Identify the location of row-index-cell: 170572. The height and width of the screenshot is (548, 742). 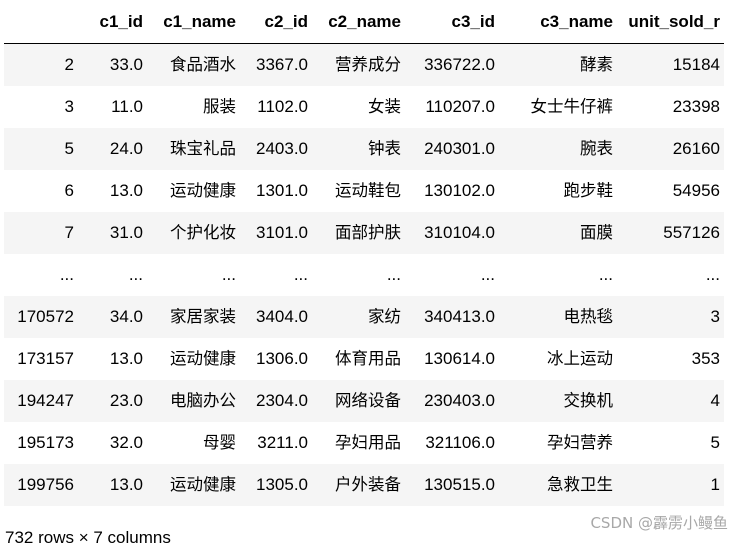
(45, 316).